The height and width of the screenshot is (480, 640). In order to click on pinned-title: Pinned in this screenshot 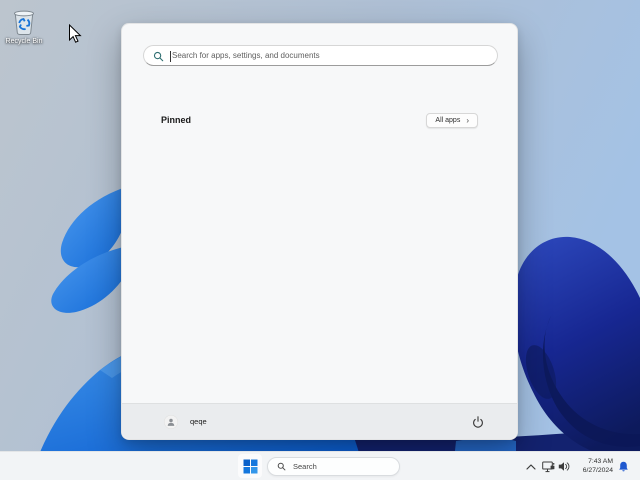, I will do `click(176, 120)`.